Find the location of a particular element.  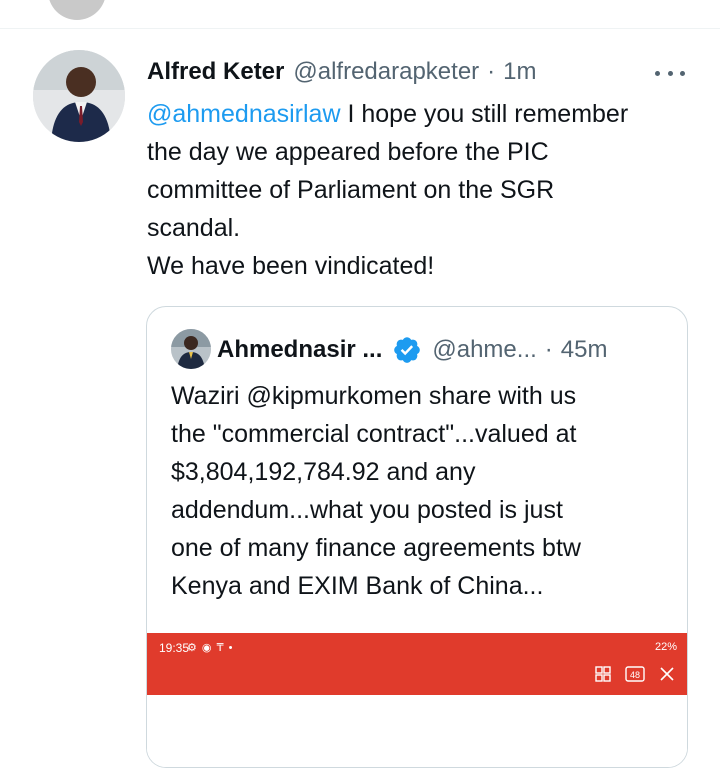

quoted-text-line: the "commercial contract"...valued at is located at coordinates (374, 434).